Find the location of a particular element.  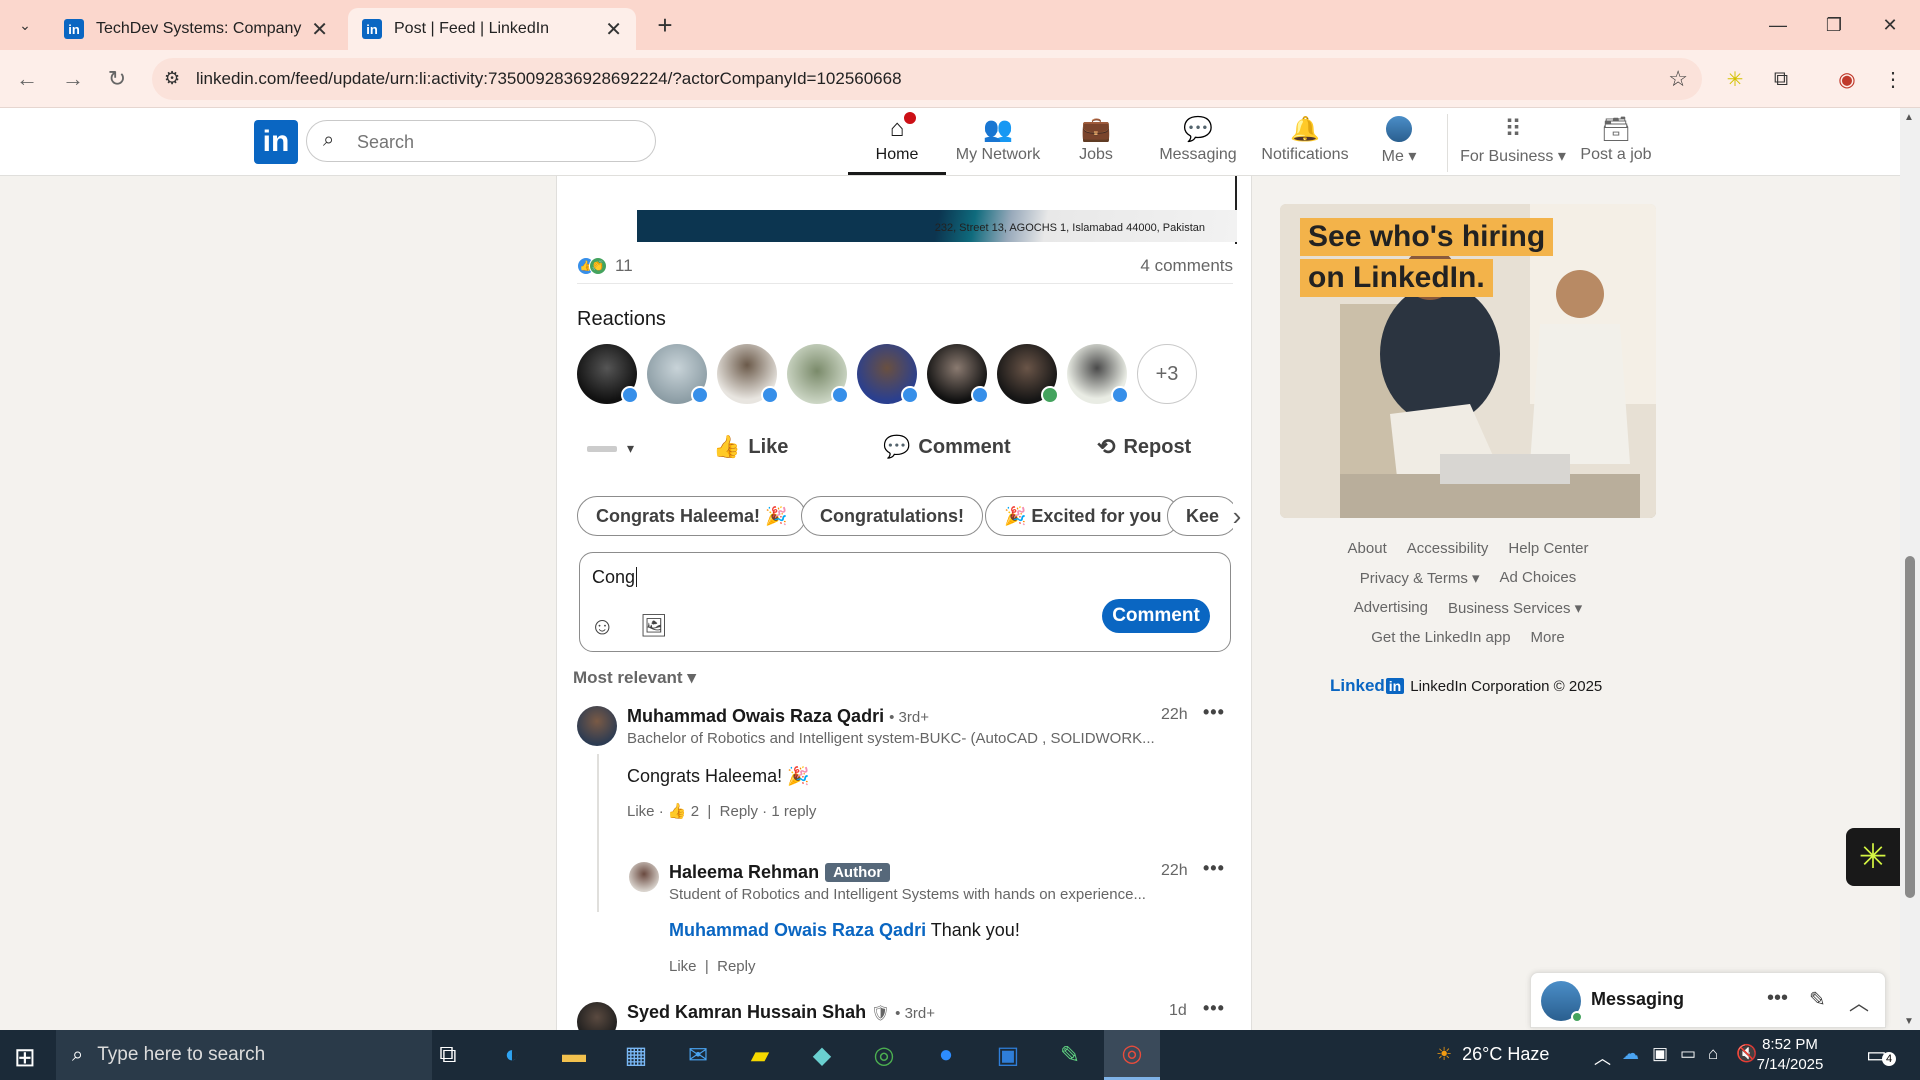

comment-like-count: 2 is located at coordinates (695, 811).